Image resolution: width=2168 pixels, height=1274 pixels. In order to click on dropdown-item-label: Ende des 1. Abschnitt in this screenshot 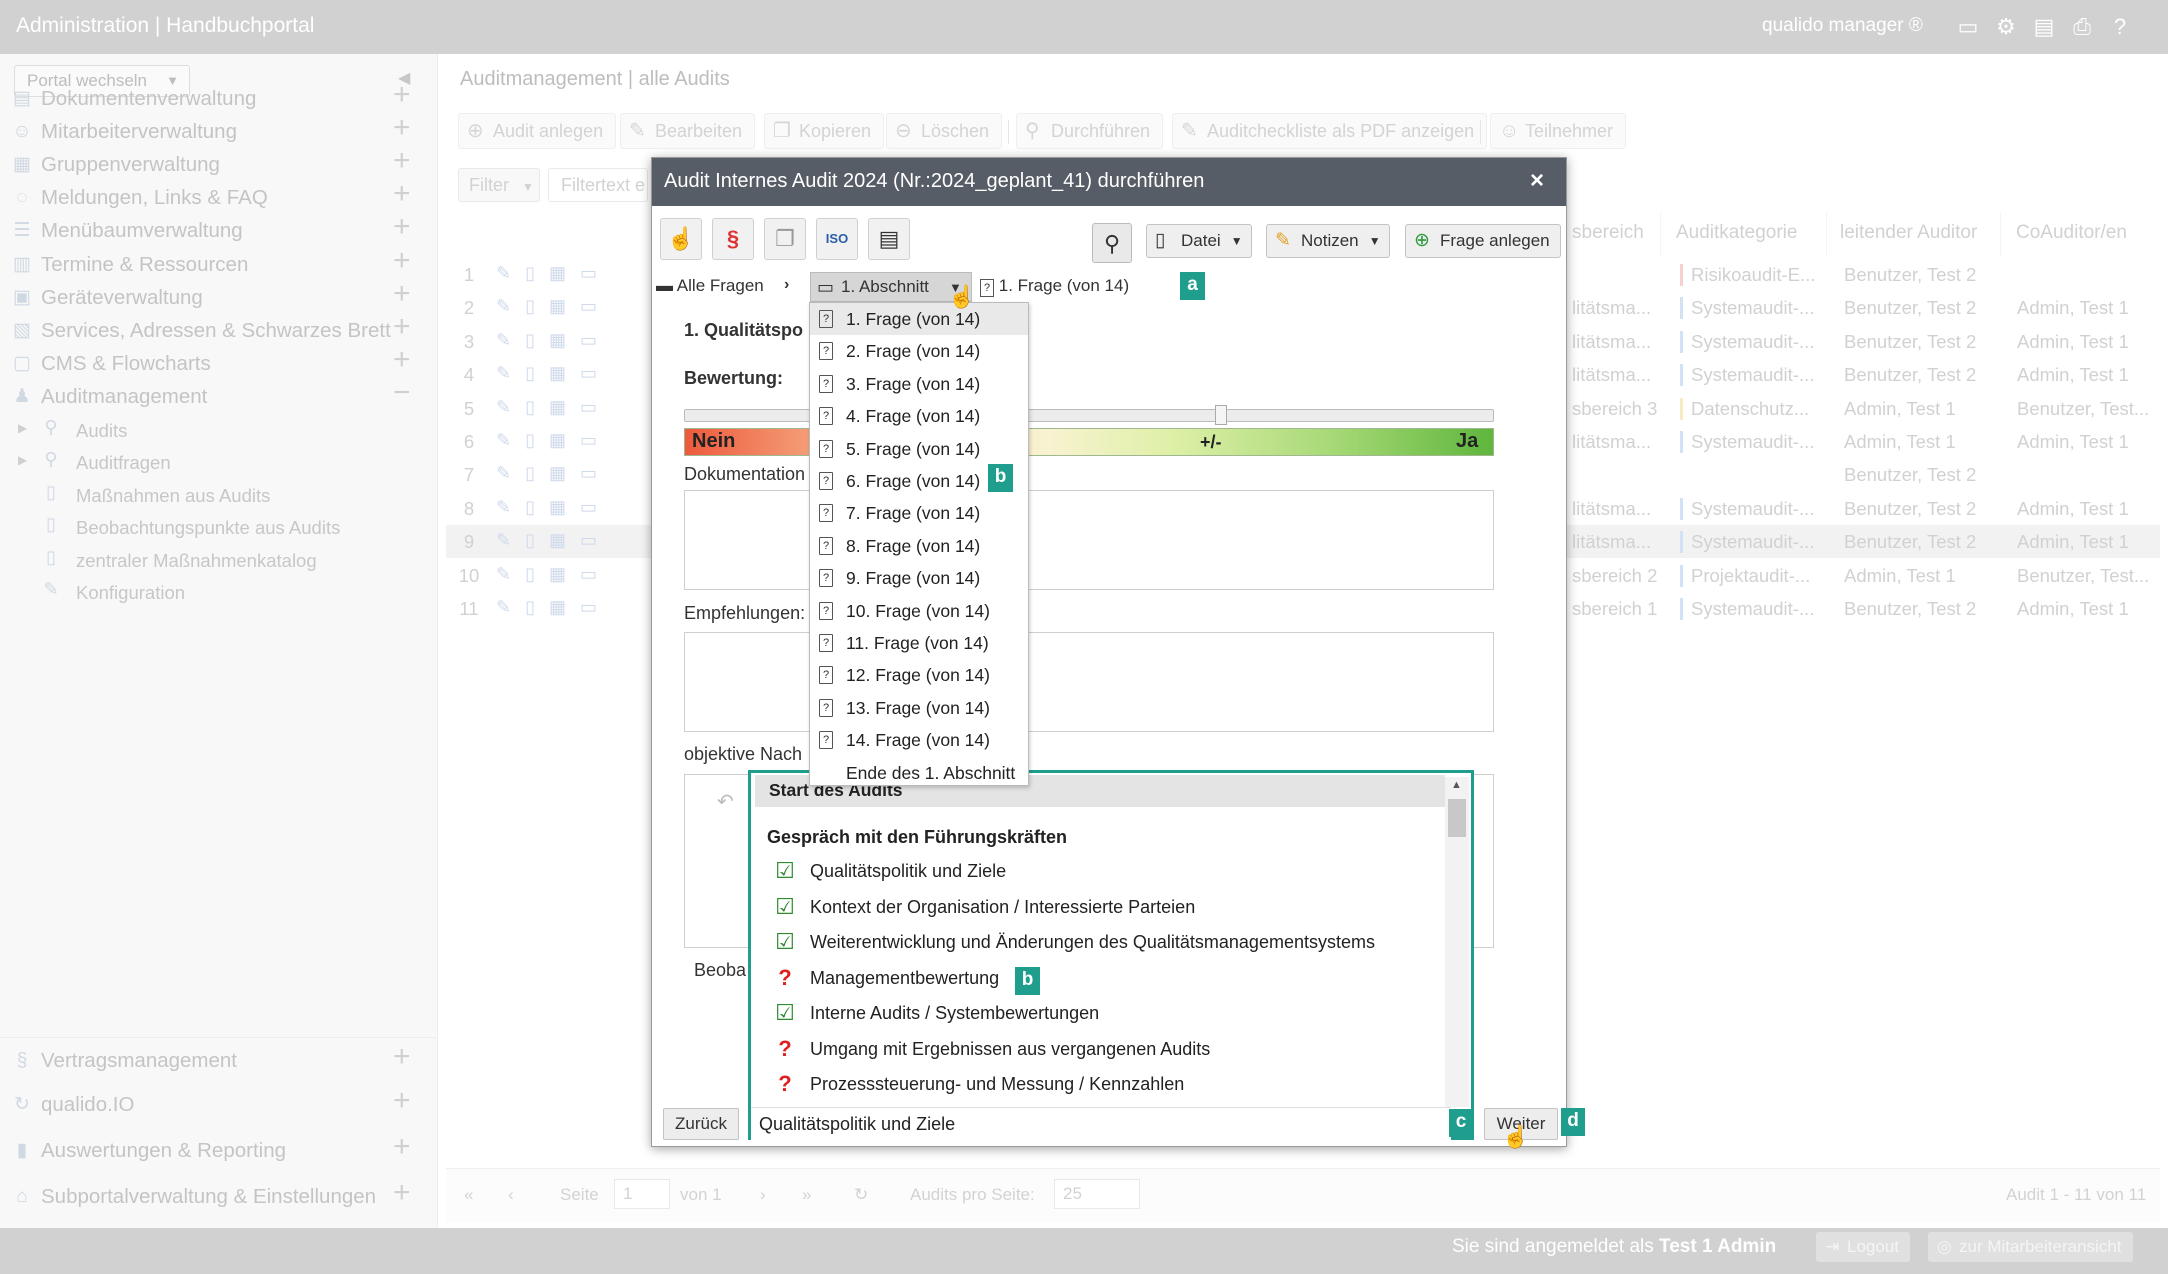, I will do `click(931, 772)`.